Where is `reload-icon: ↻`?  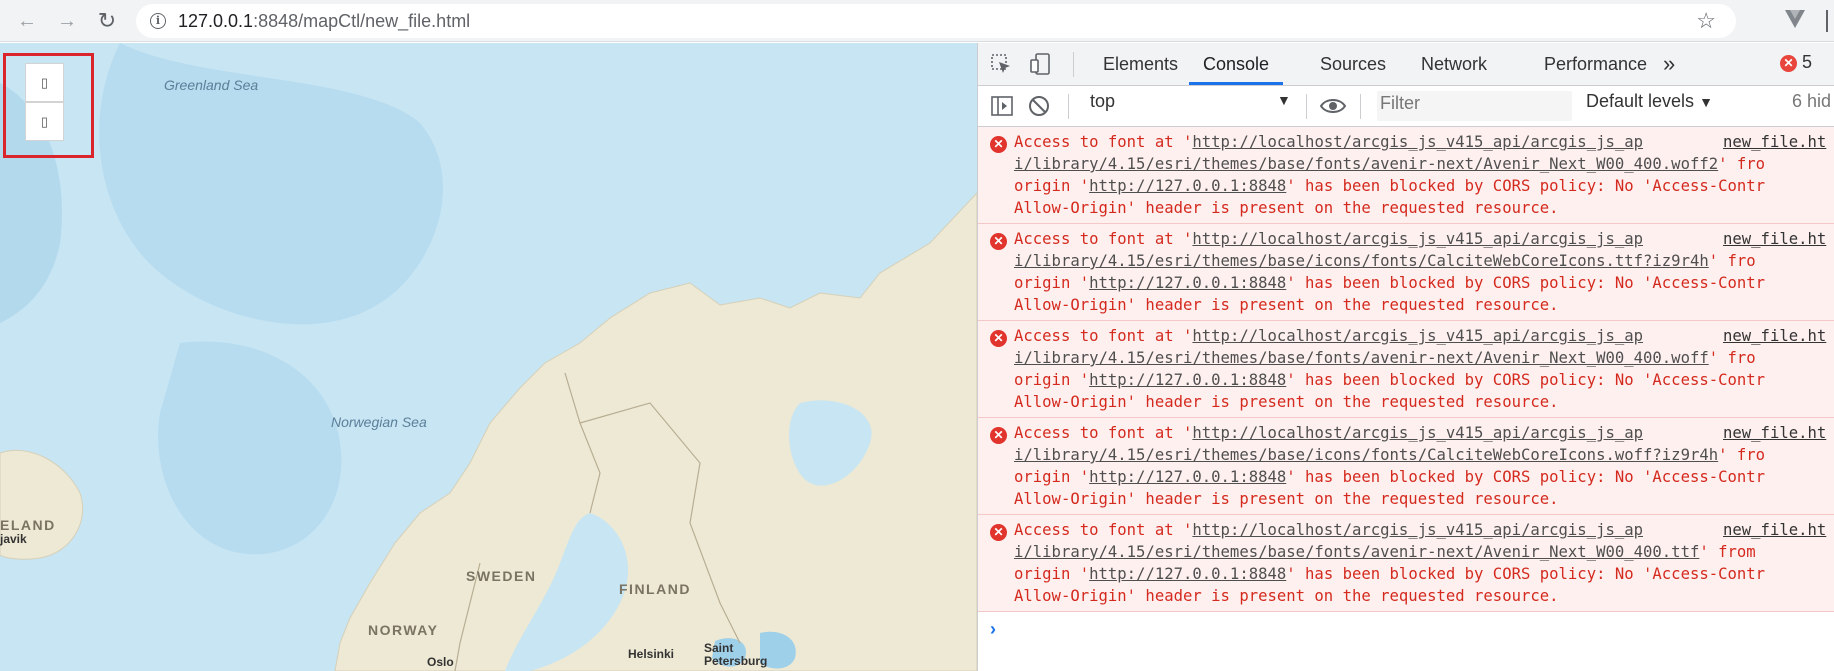 reload-icon: ↻ is located at coordinates (107, 20).